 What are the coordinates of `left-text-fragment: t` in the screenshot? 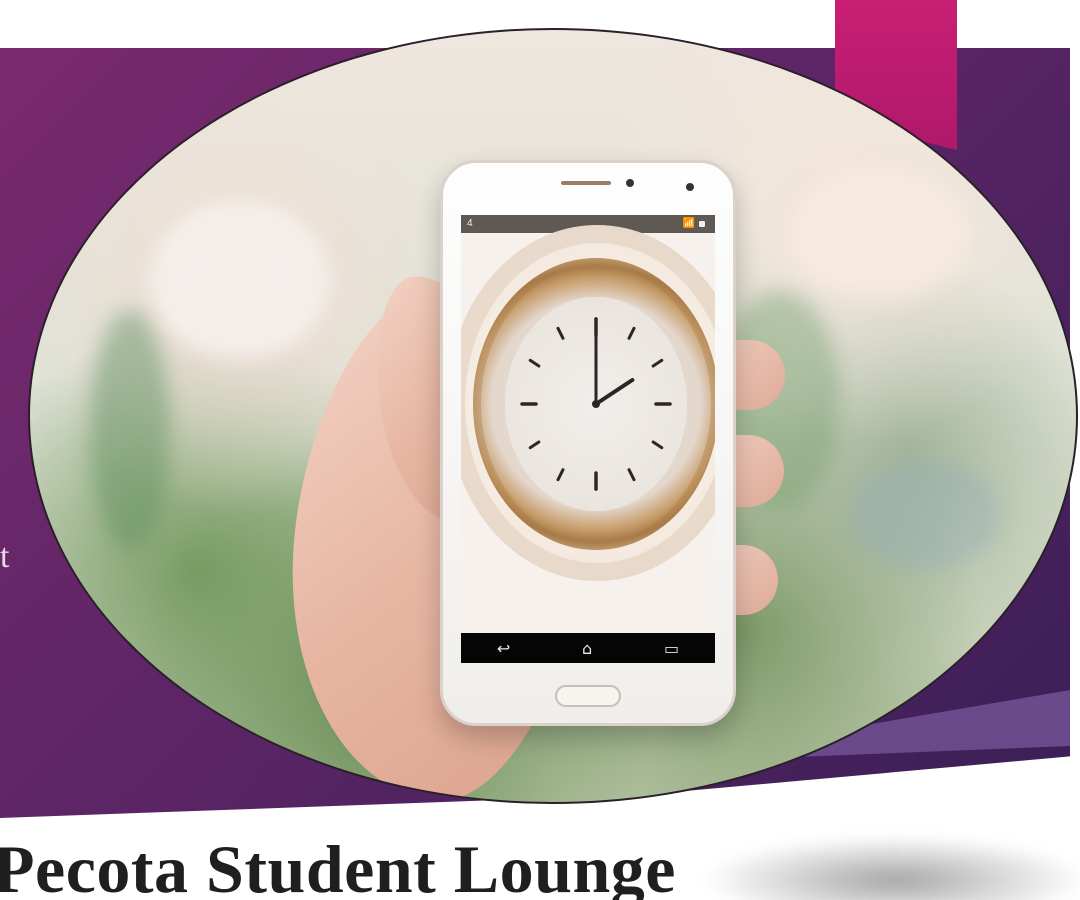 It's located at (5, 556).